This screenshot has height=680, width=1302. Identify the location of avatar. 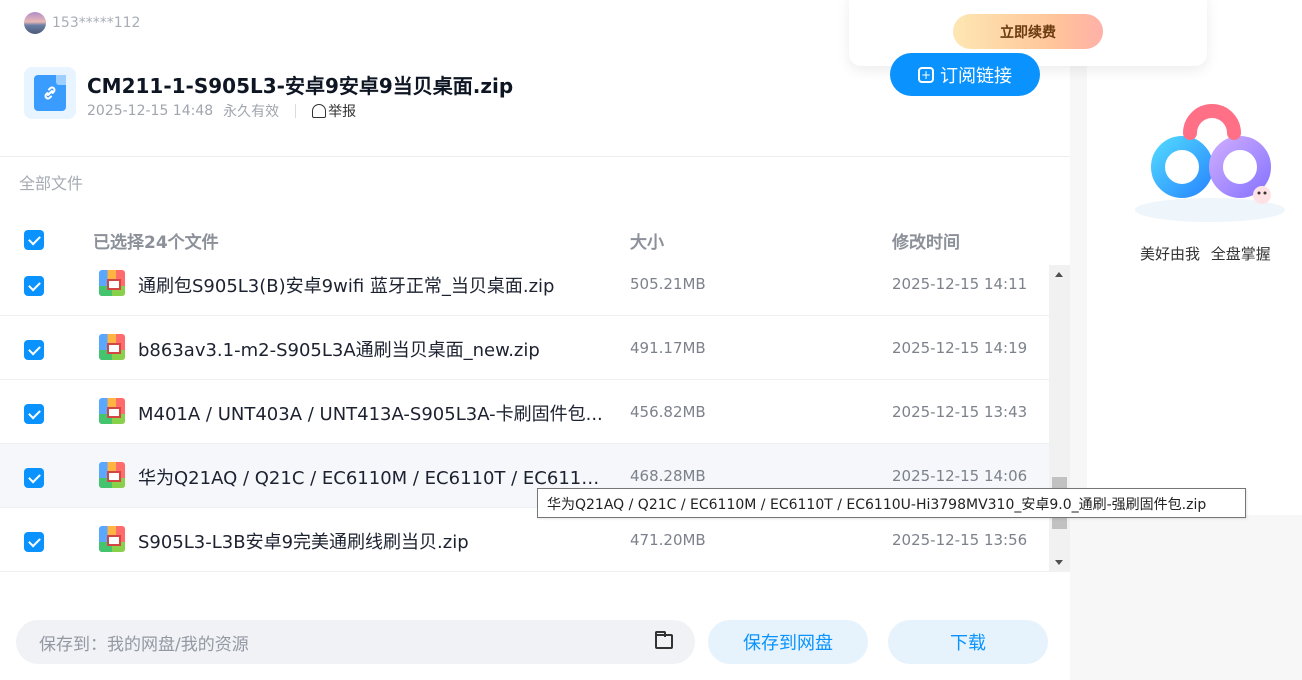
(35, 23).